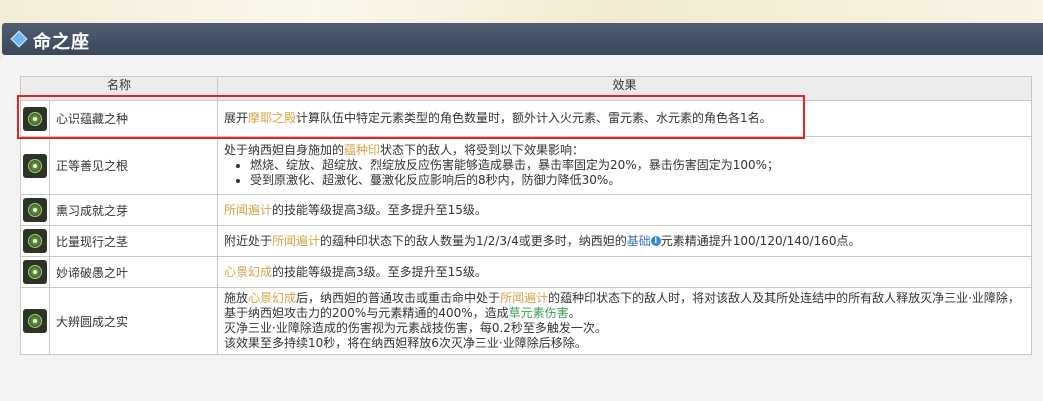 The width and height of the screenshot is (1043, 401). I want to click on effect-text: 后，纳西妲的普通攻击或重击命中处于, so click(398, 298).